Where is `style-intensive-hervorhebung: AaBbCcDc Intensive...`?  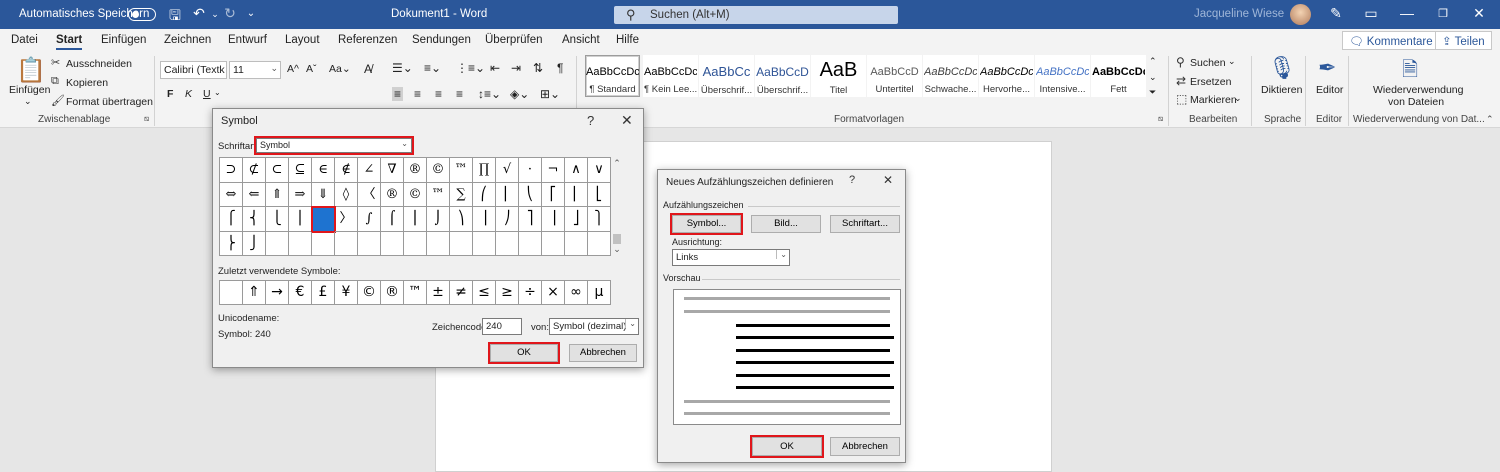 style-intensive-hervorhebung: AaBbCcDc Intensive... is located at coordinates (1062, 76).